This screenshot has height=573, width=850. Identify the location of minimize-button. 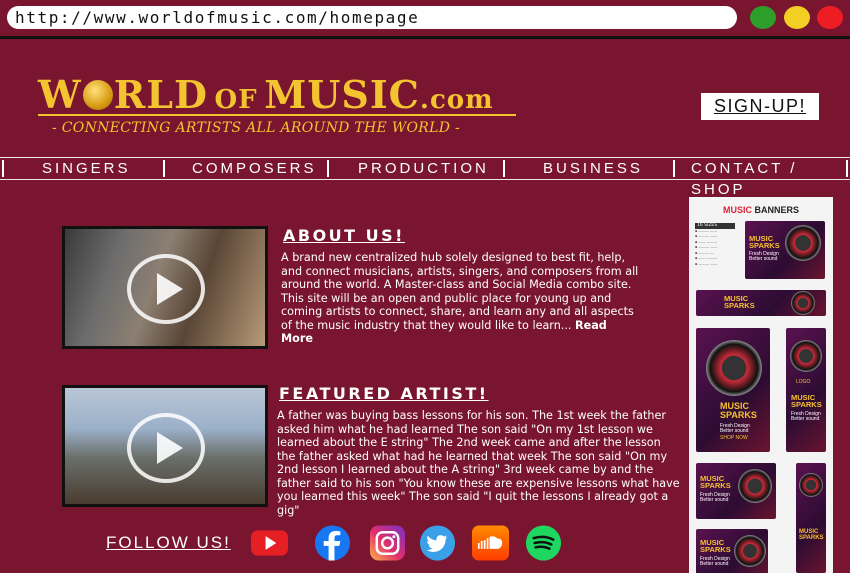
(797, 17).